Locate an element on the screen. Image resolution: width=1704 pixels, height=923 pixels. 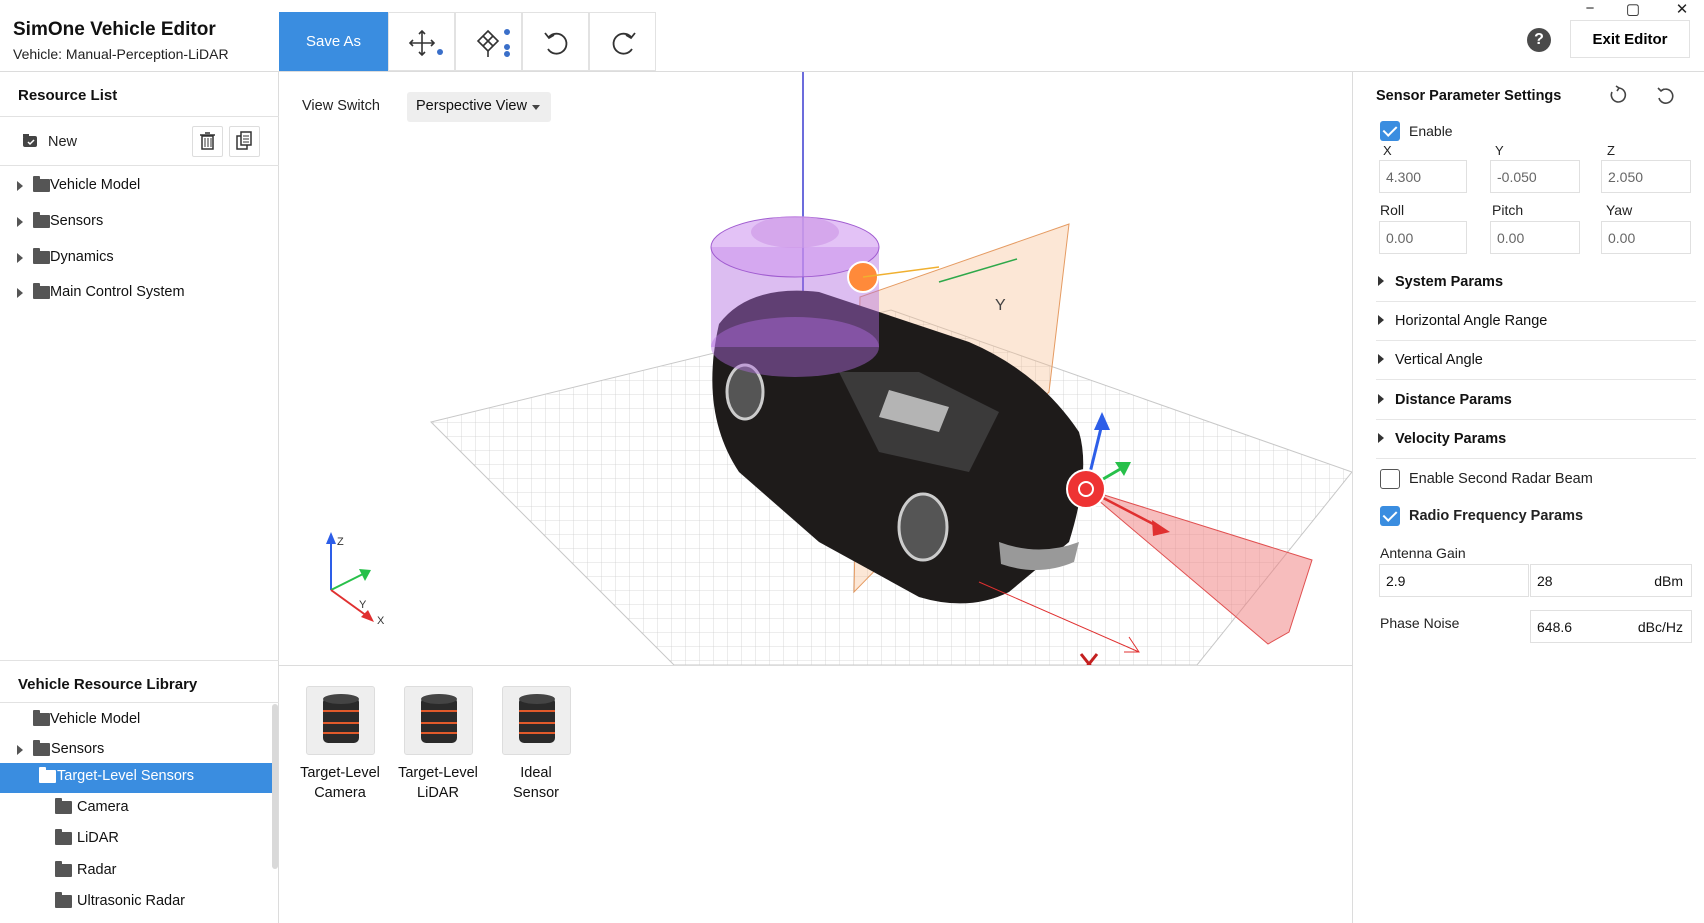
rf-params-checkbox is located at coordinates (1390, 516).